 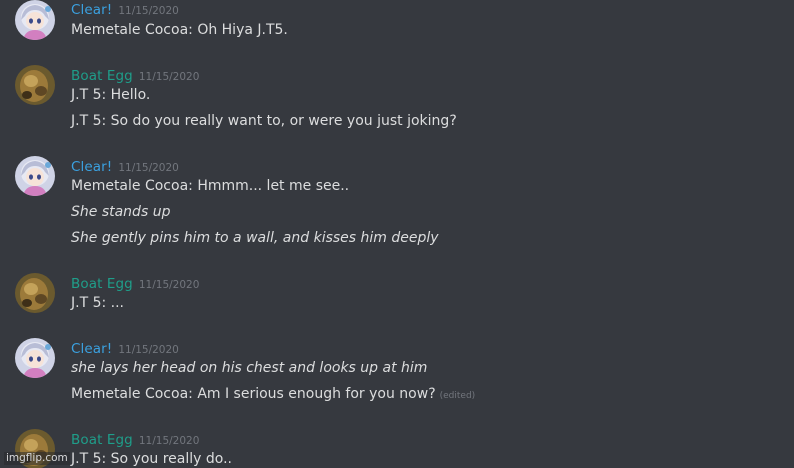 I want to click on watermark: imgflip.com, so click(x=37, y=458).